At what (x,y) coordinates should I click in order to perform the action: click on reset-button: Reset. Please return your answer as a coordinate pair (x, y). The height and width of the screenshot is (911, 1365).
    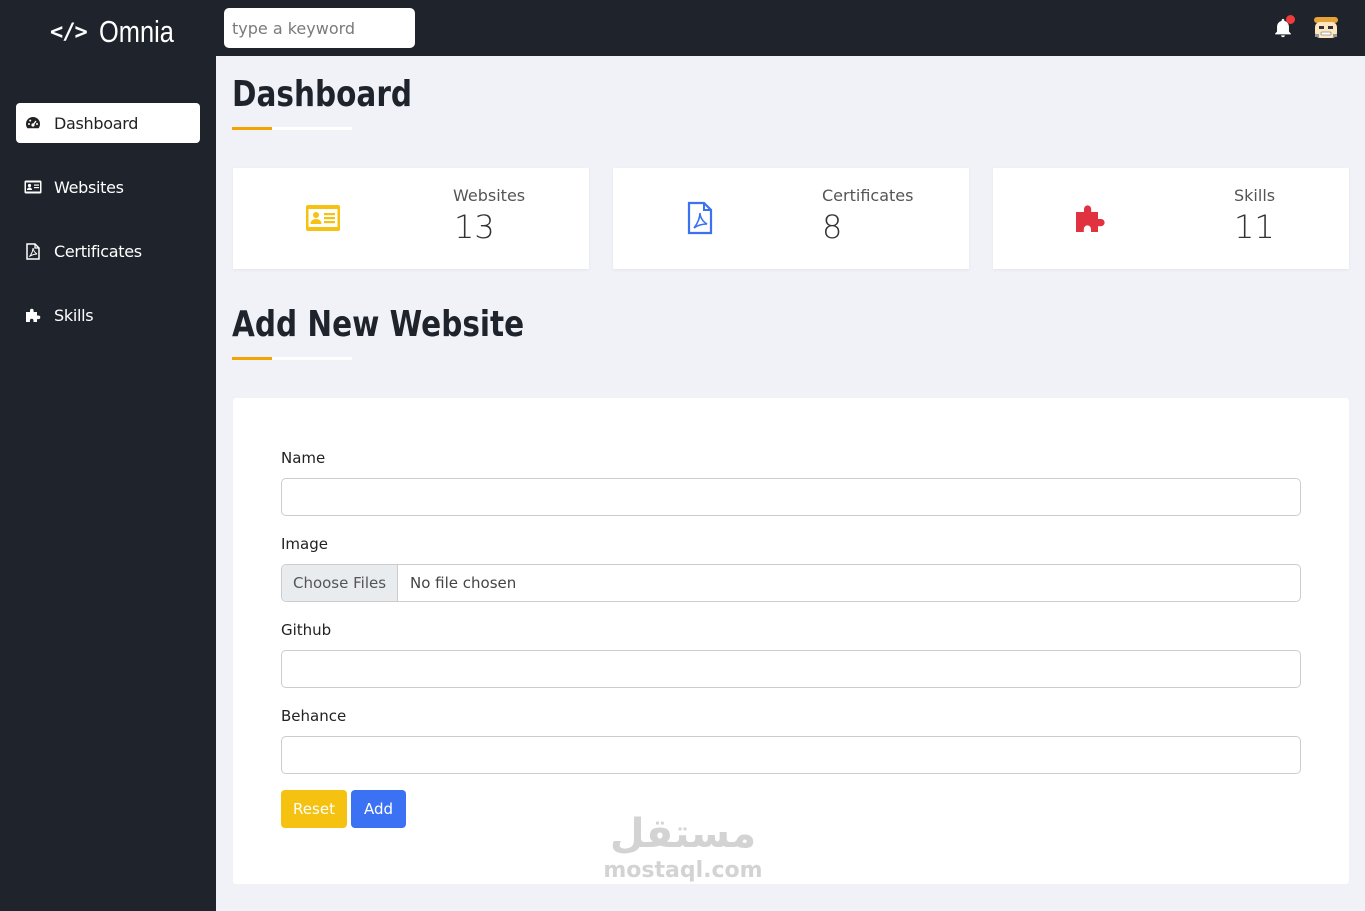
    Looking at the image, I should click on (314, 809).